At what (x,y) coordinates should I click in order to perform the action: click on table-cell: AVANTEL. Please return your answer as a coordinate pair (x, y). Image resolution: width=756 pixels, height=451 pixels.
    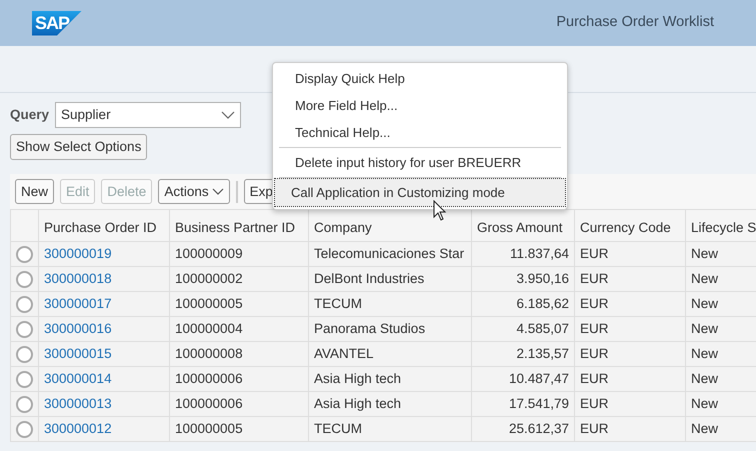
    Looking at the image, I should click on (390, 354).